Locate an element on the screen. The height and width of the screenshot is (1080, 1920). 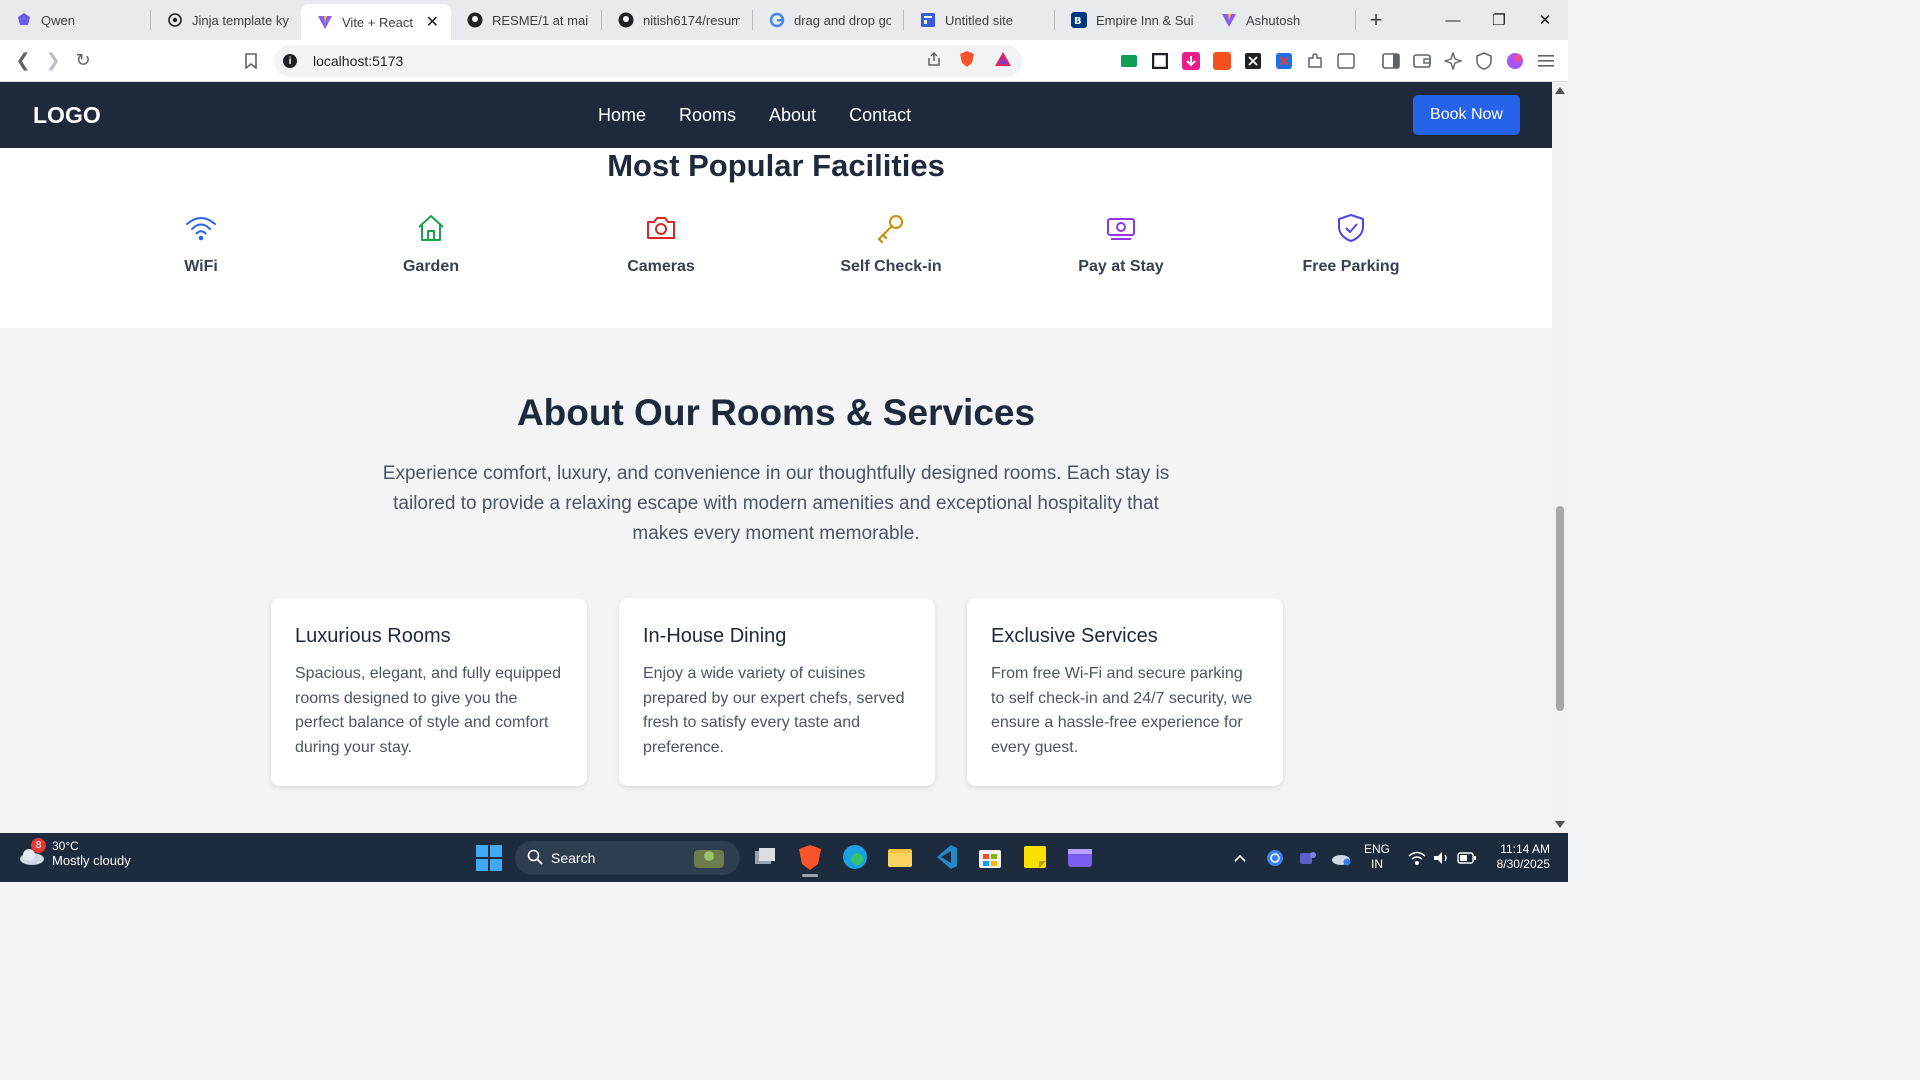
close-tab-icon: ✕ is located at coordinates (432, 22).